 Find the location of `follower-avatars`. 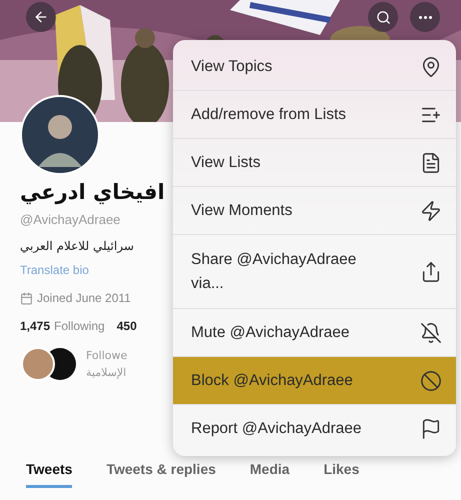

follower-avatars is located at coordinates (49, 364).